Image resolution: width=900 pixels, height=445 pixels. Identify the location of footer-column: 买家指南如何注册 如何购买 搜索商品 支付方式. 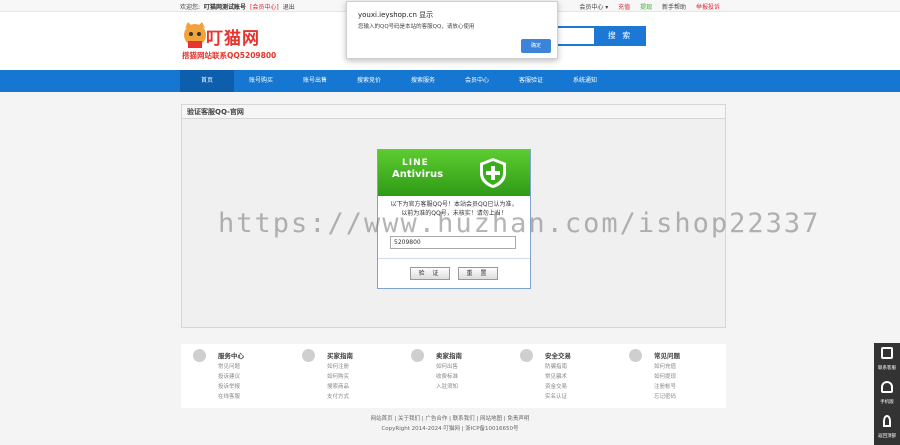
(344, 376).